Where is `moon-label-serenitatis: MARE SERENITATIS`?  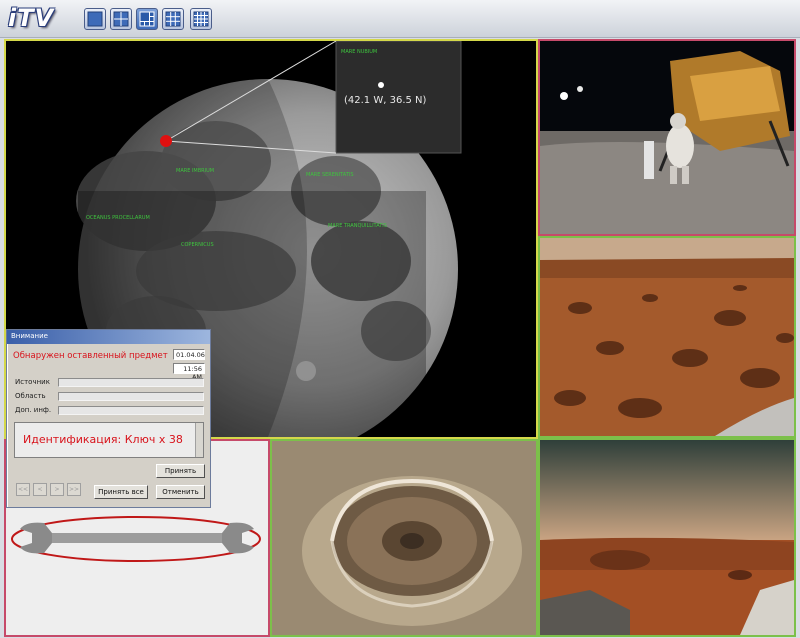
moon-label-serenitatis: MARE SERENITATIS is located at coordinates (330, 175).